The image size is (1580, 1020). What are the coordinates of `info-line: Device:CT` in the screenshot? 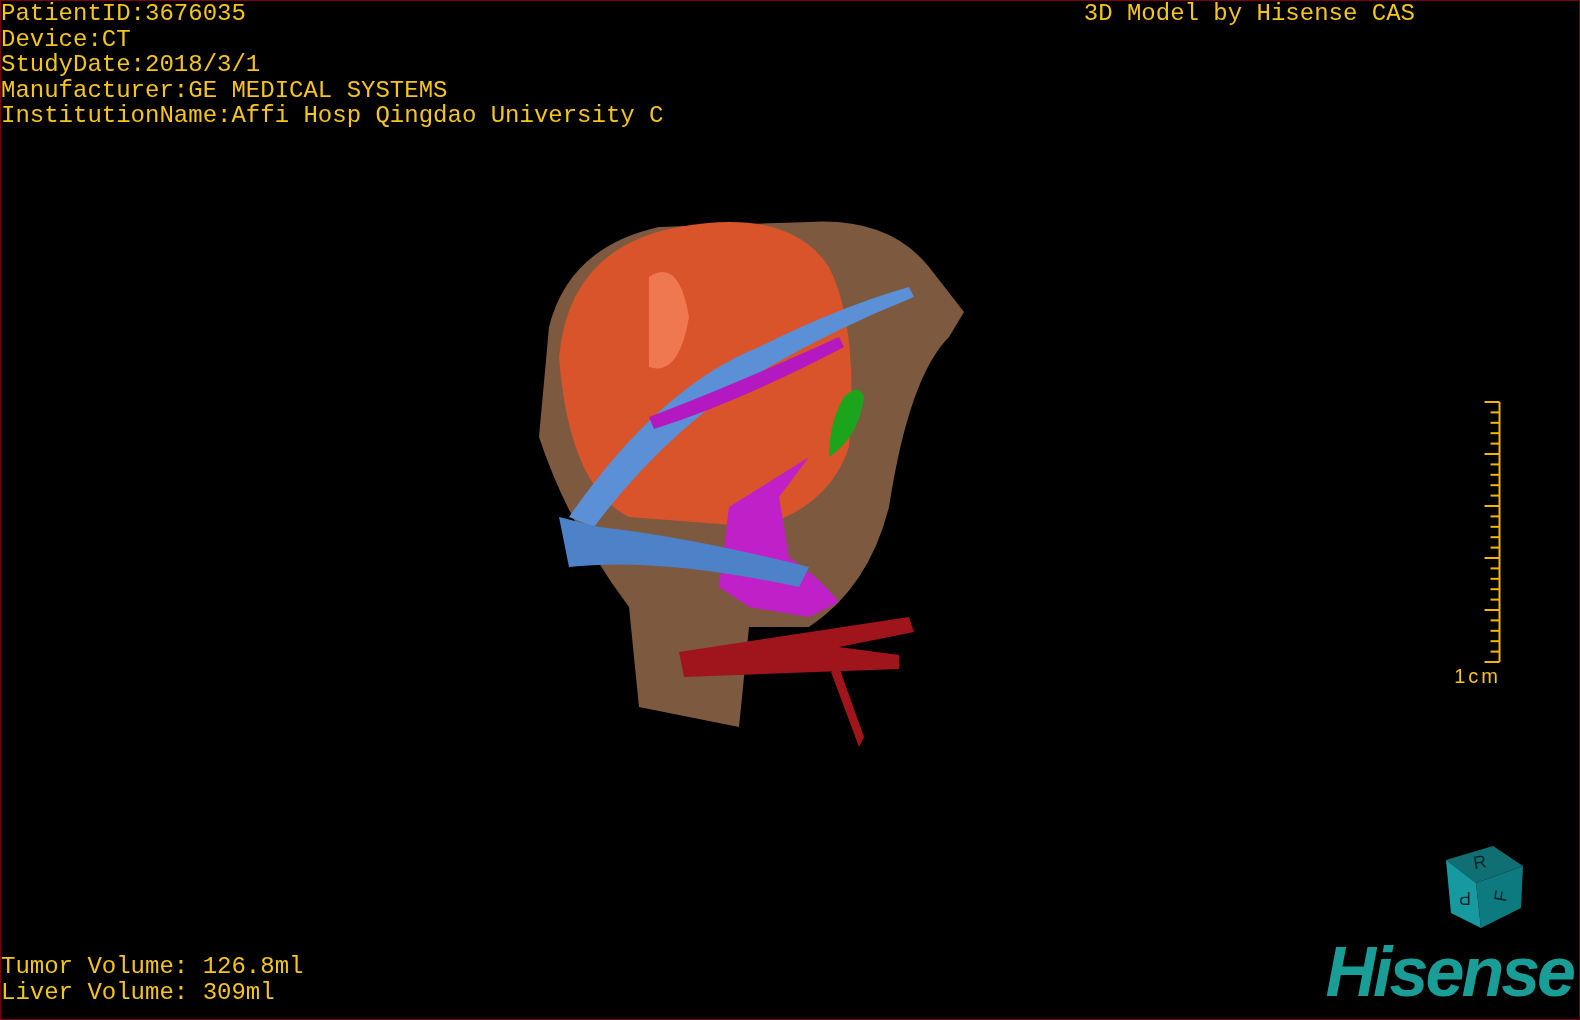 It's located at (66, 39).